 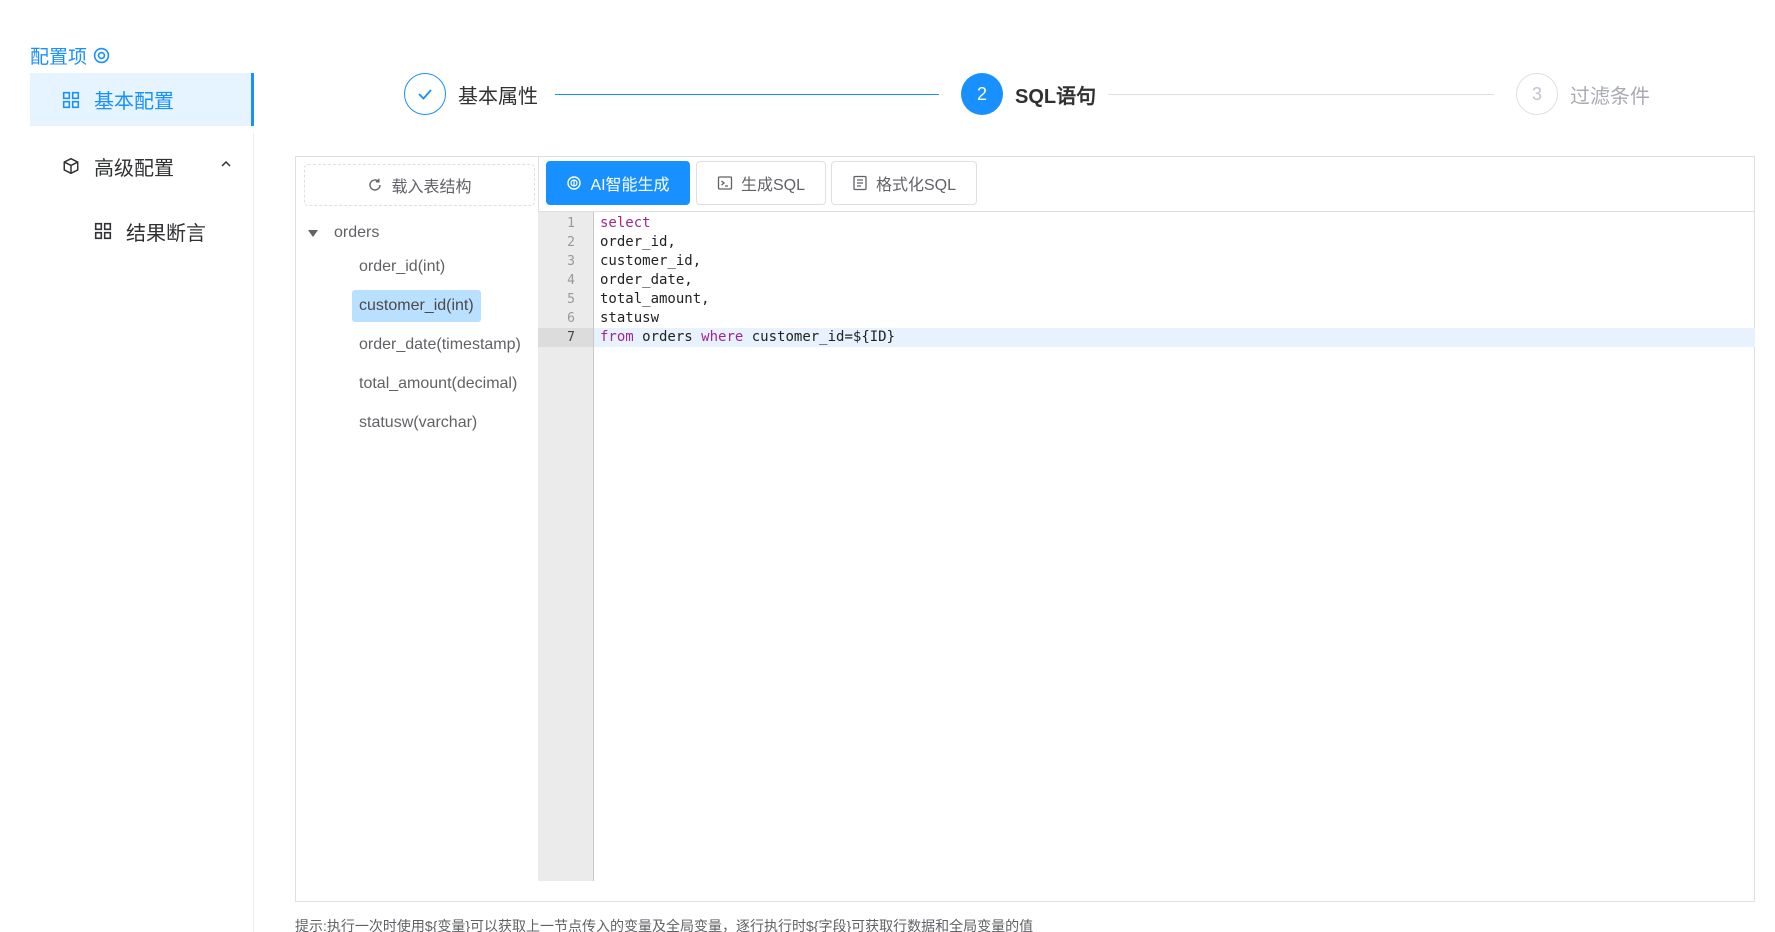 What do you see at coordinates (431, 187) in the screenshot?
I see `load-table-structure-label: 载入表结构` at bounding box center [431, 187].